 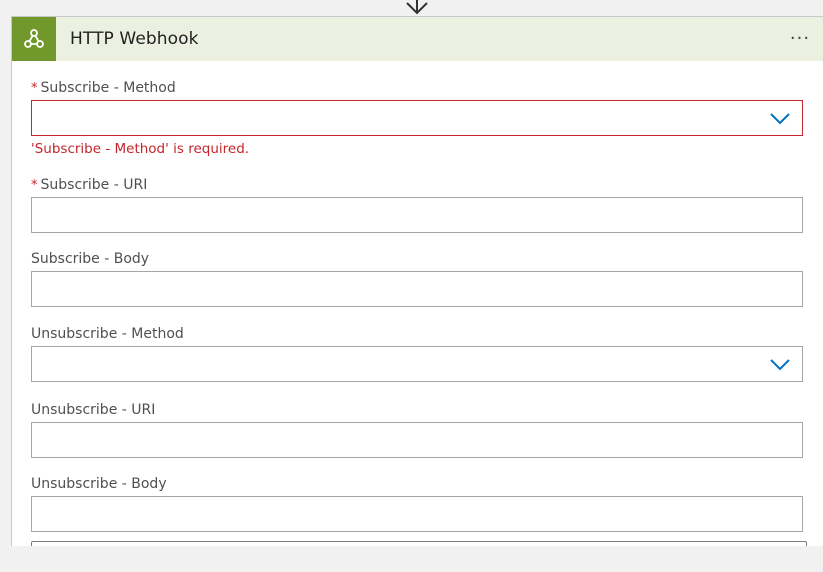 What do you see at coordinates (107, 334) in the screenshot?
I see `unsubscribe-method-label: Unsubscribe - Method` at bounding box center [107, 334].